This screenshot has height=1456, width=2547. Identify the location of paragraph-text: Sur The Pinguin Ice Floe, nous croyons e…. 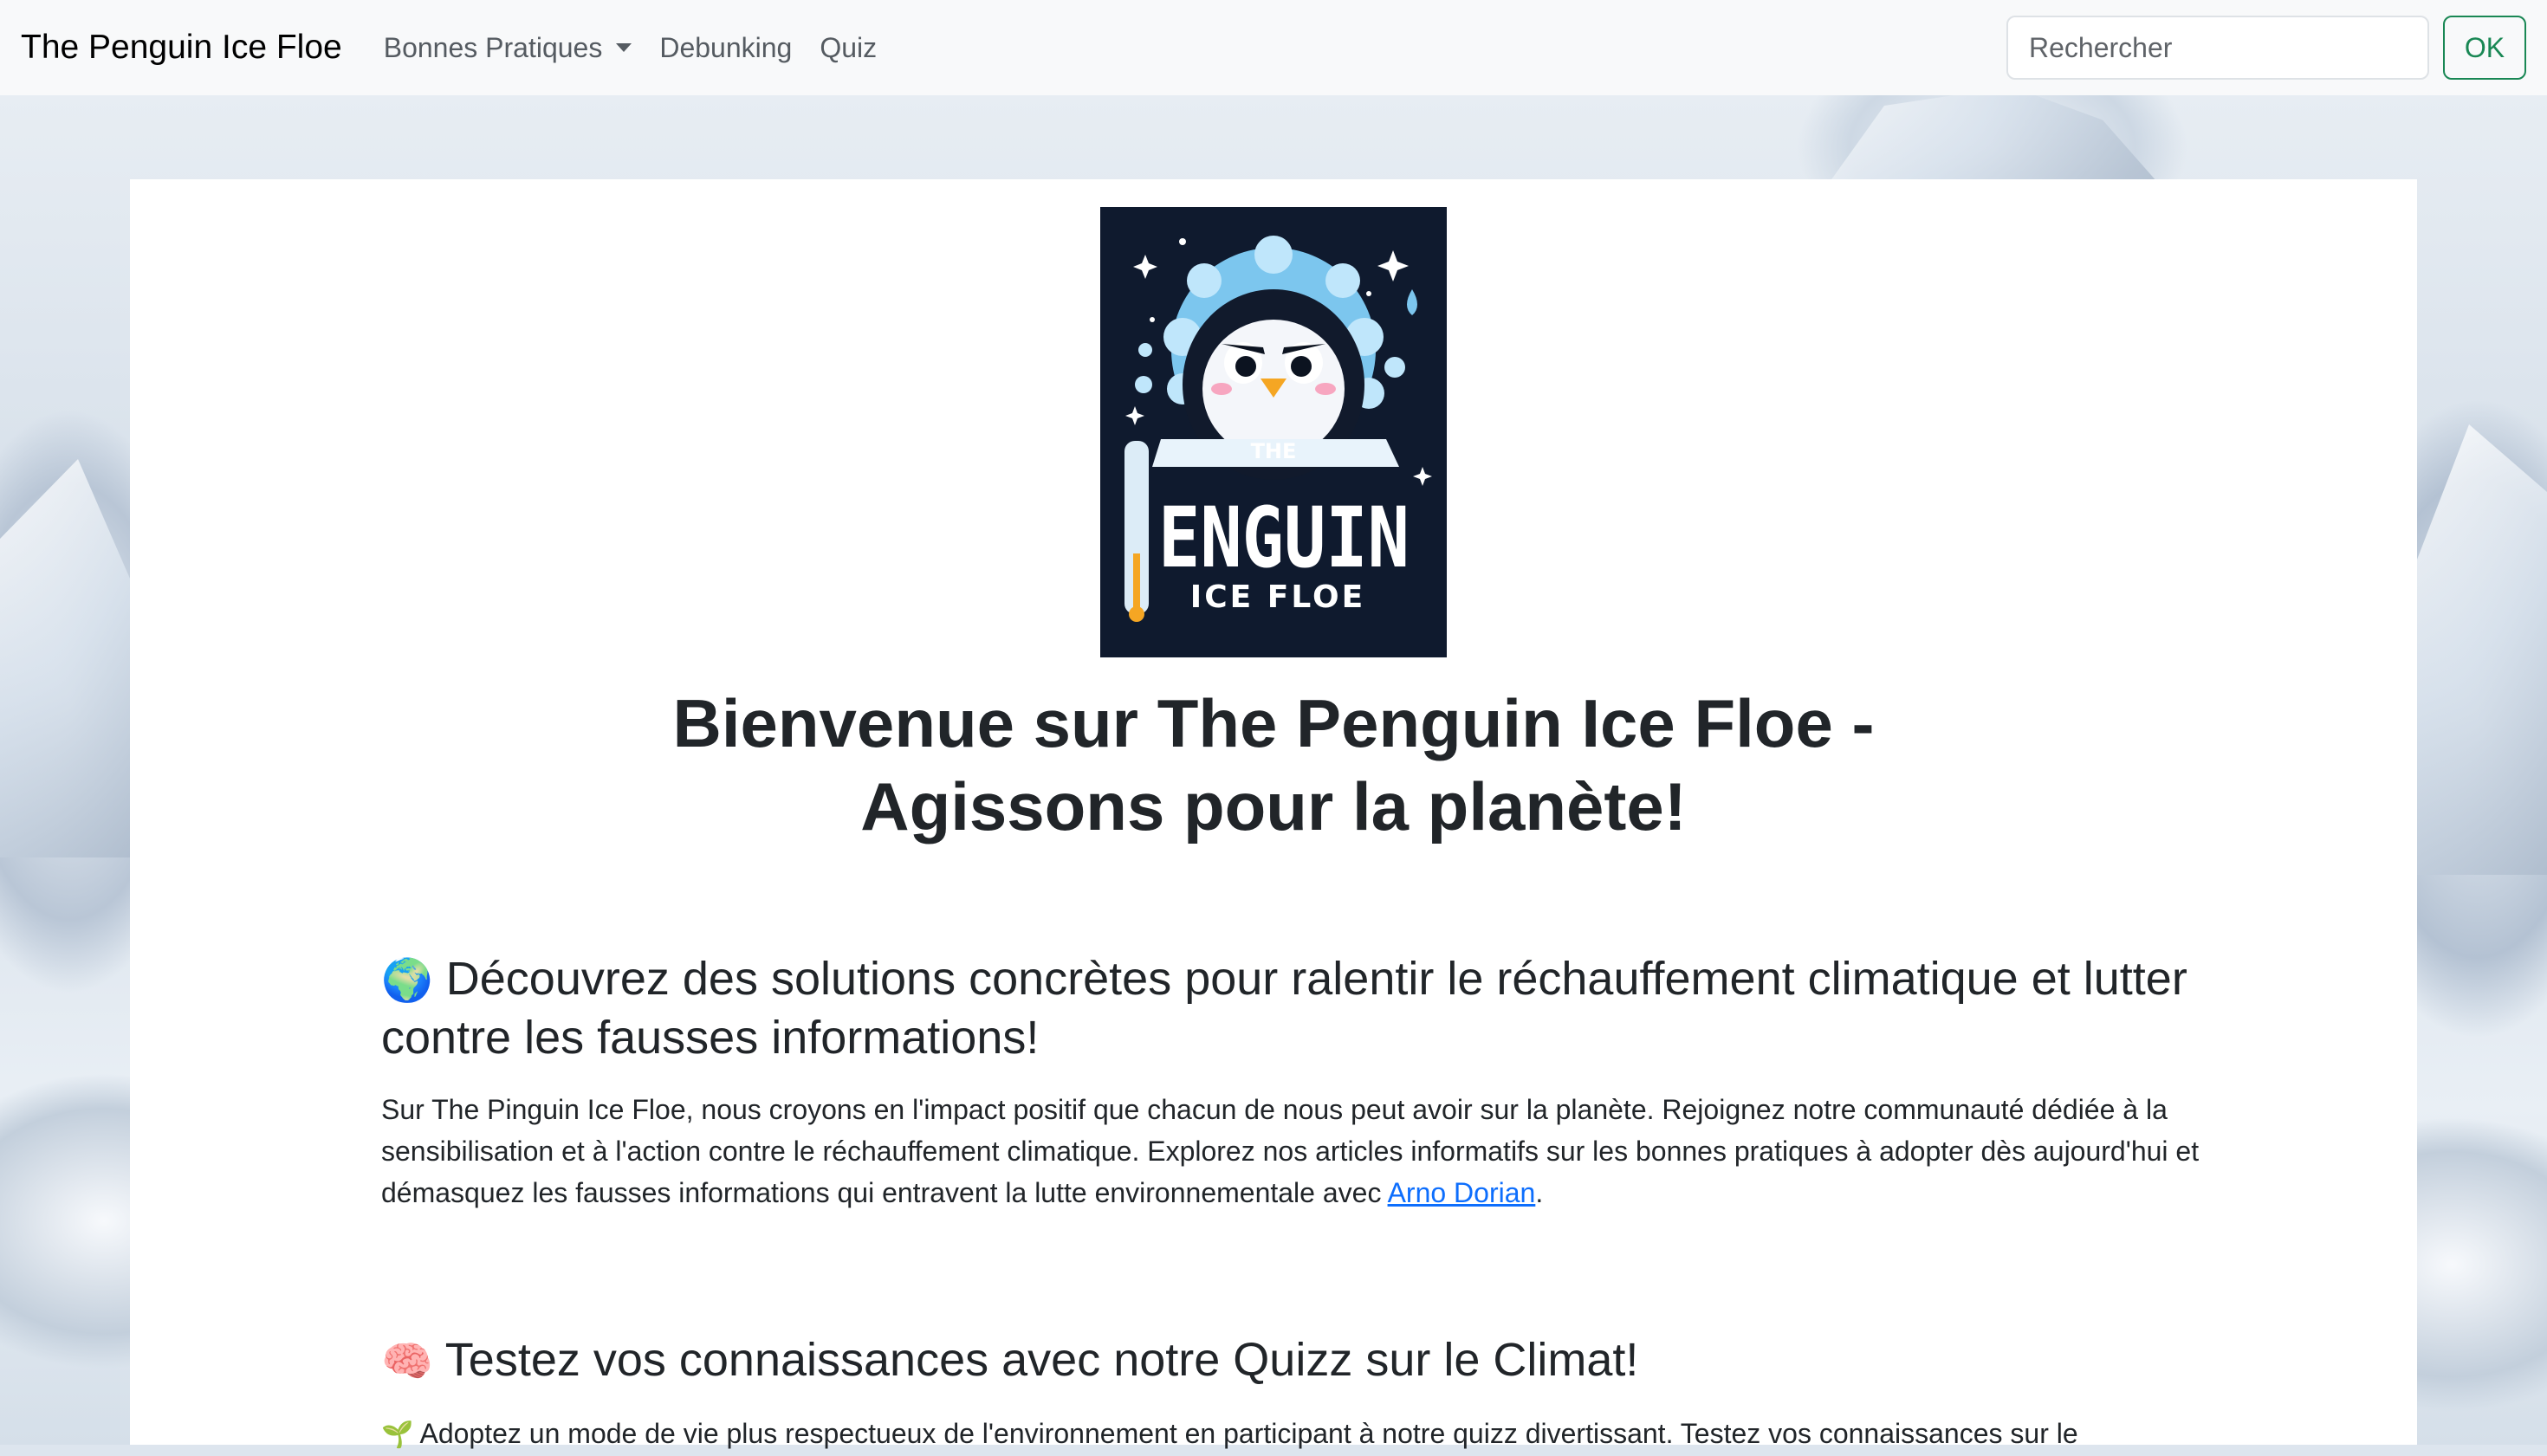
(1290, 1151).